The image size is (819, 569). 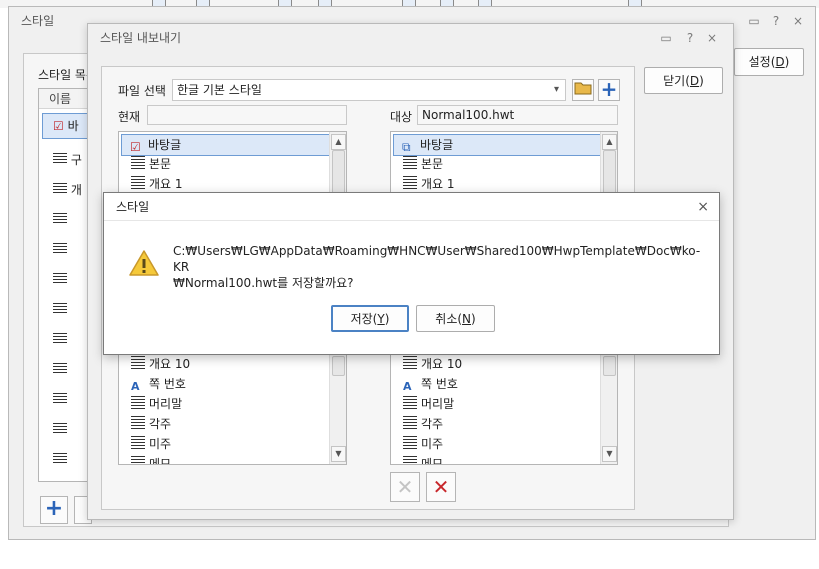 What do you see at coordinates (144, 263) in the screenshot?
I see `warning-icon` at bounding box center [144, 263].